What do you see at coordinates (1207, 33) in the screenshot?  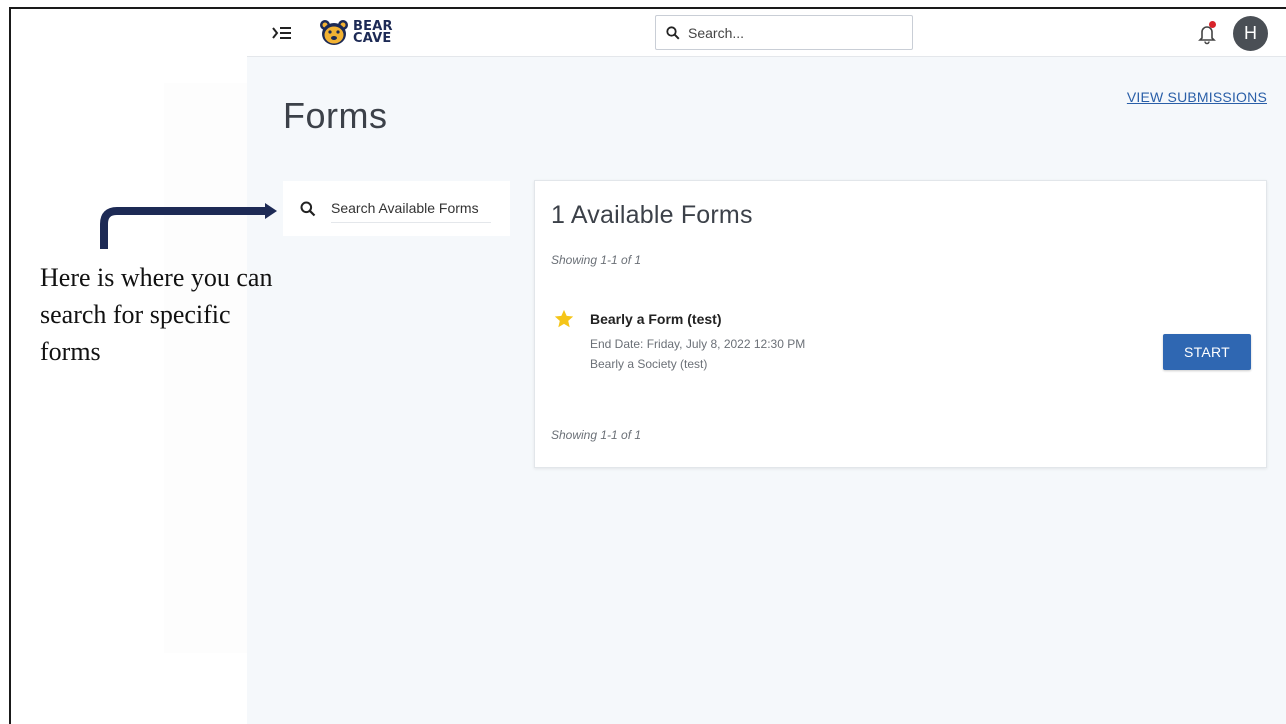 I see `notifications-bell-icon` at bounding box center [1207, 33].